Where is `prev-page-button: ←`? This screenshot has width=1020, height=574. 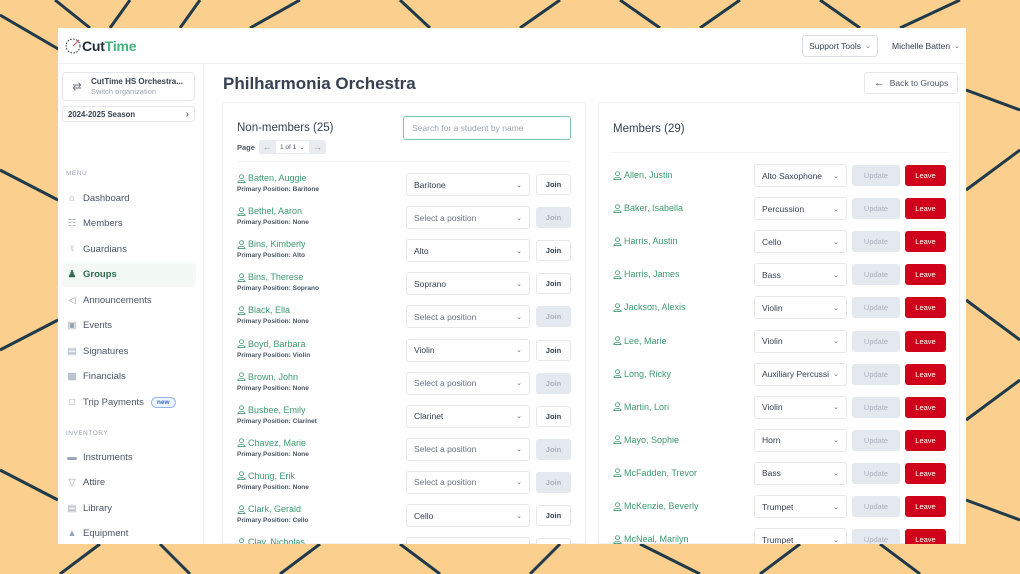 prev-page-button: ← is located at coordinates (267, 147).